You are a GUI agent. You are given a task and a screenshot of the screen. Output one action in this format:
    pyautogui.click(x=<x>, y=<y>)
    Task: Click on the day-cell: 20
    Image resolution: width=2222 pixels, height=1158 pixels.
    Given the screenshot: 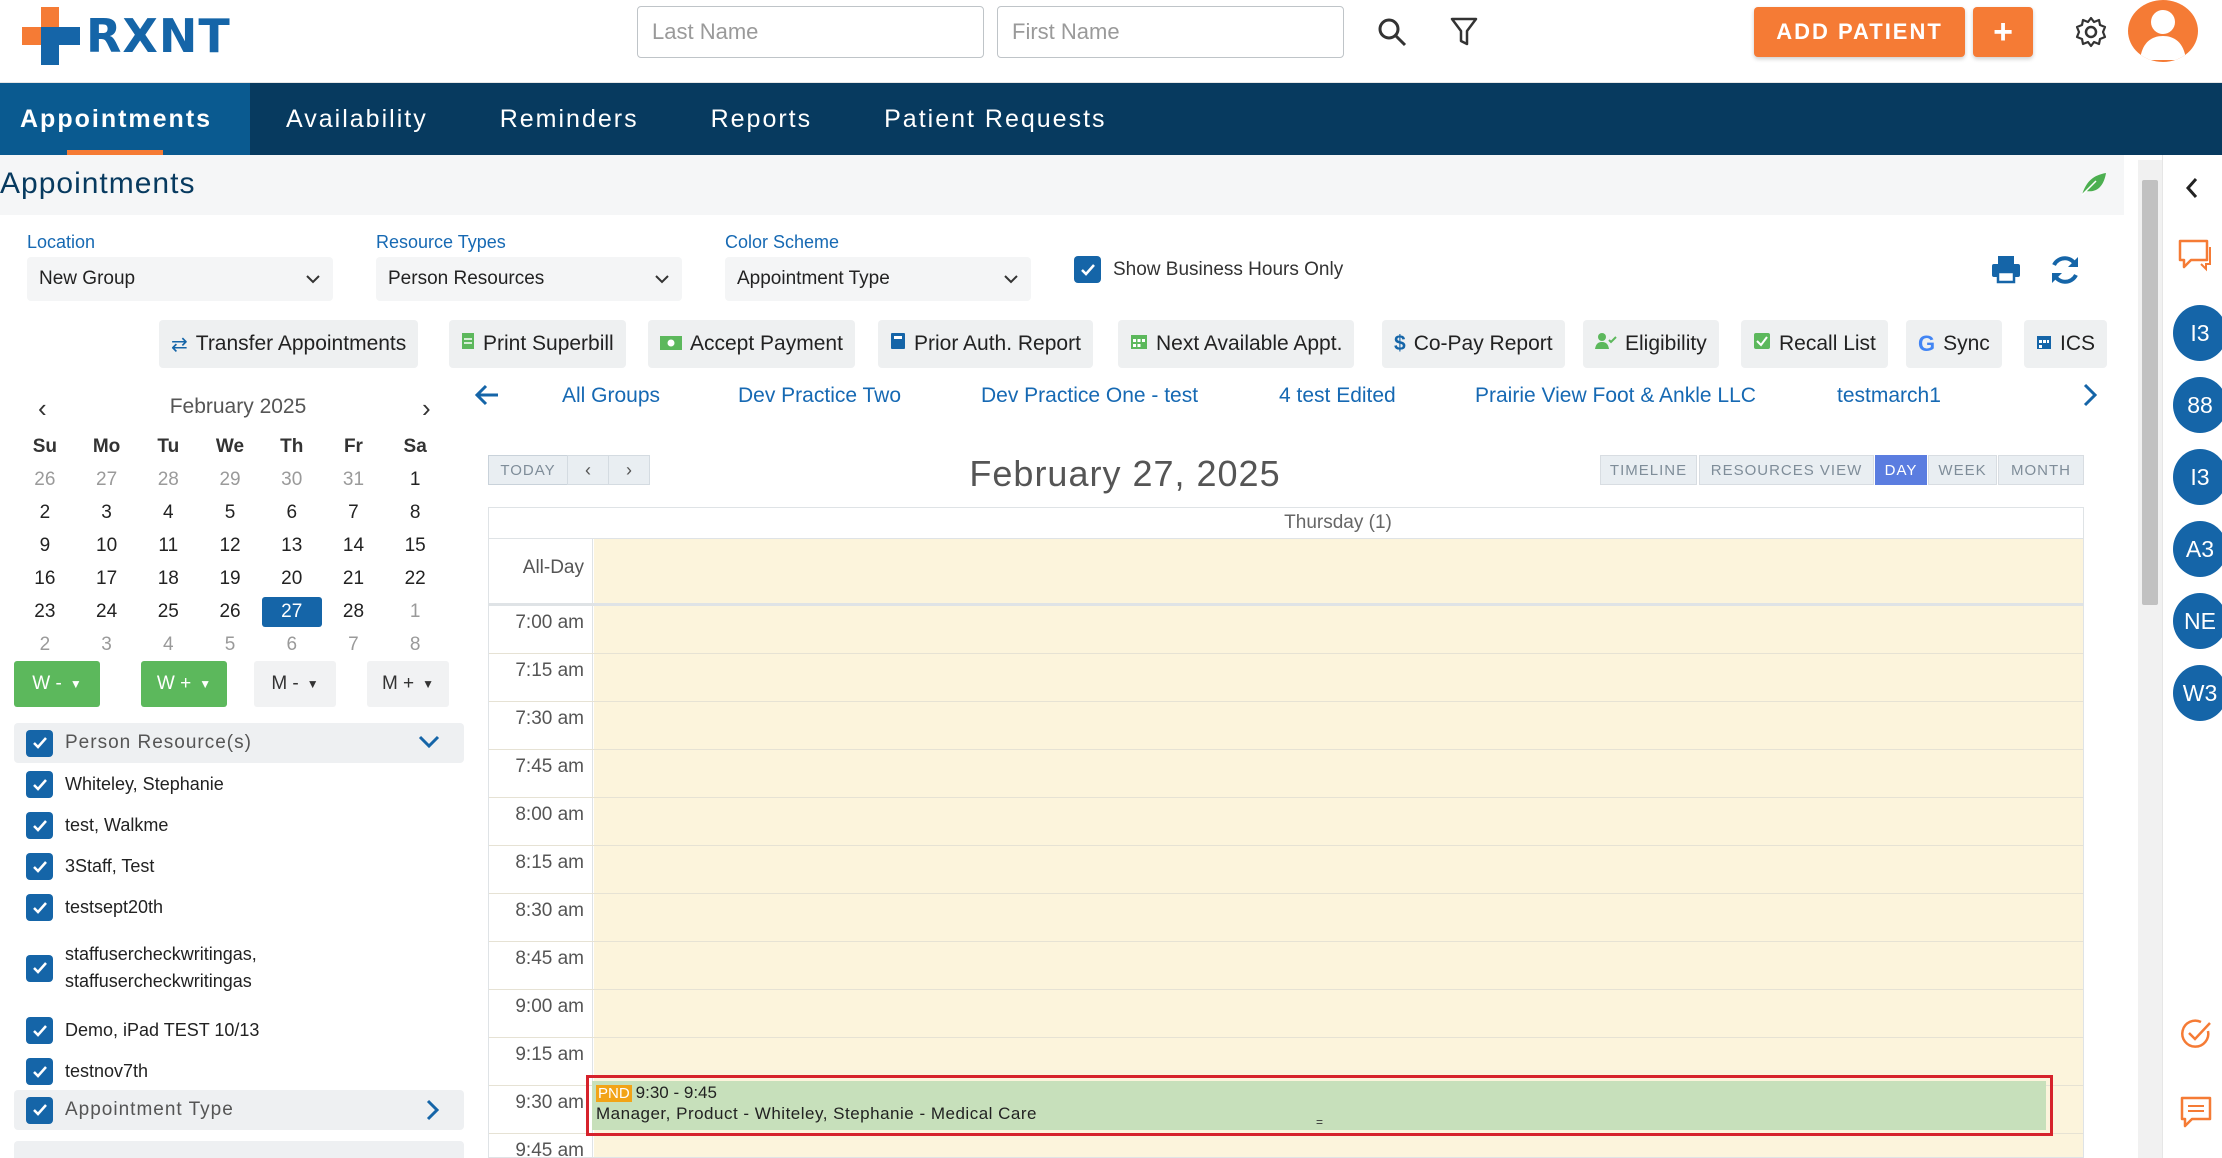 What is the action you would take?
    pyautogui.click(x=292, y=579)
    